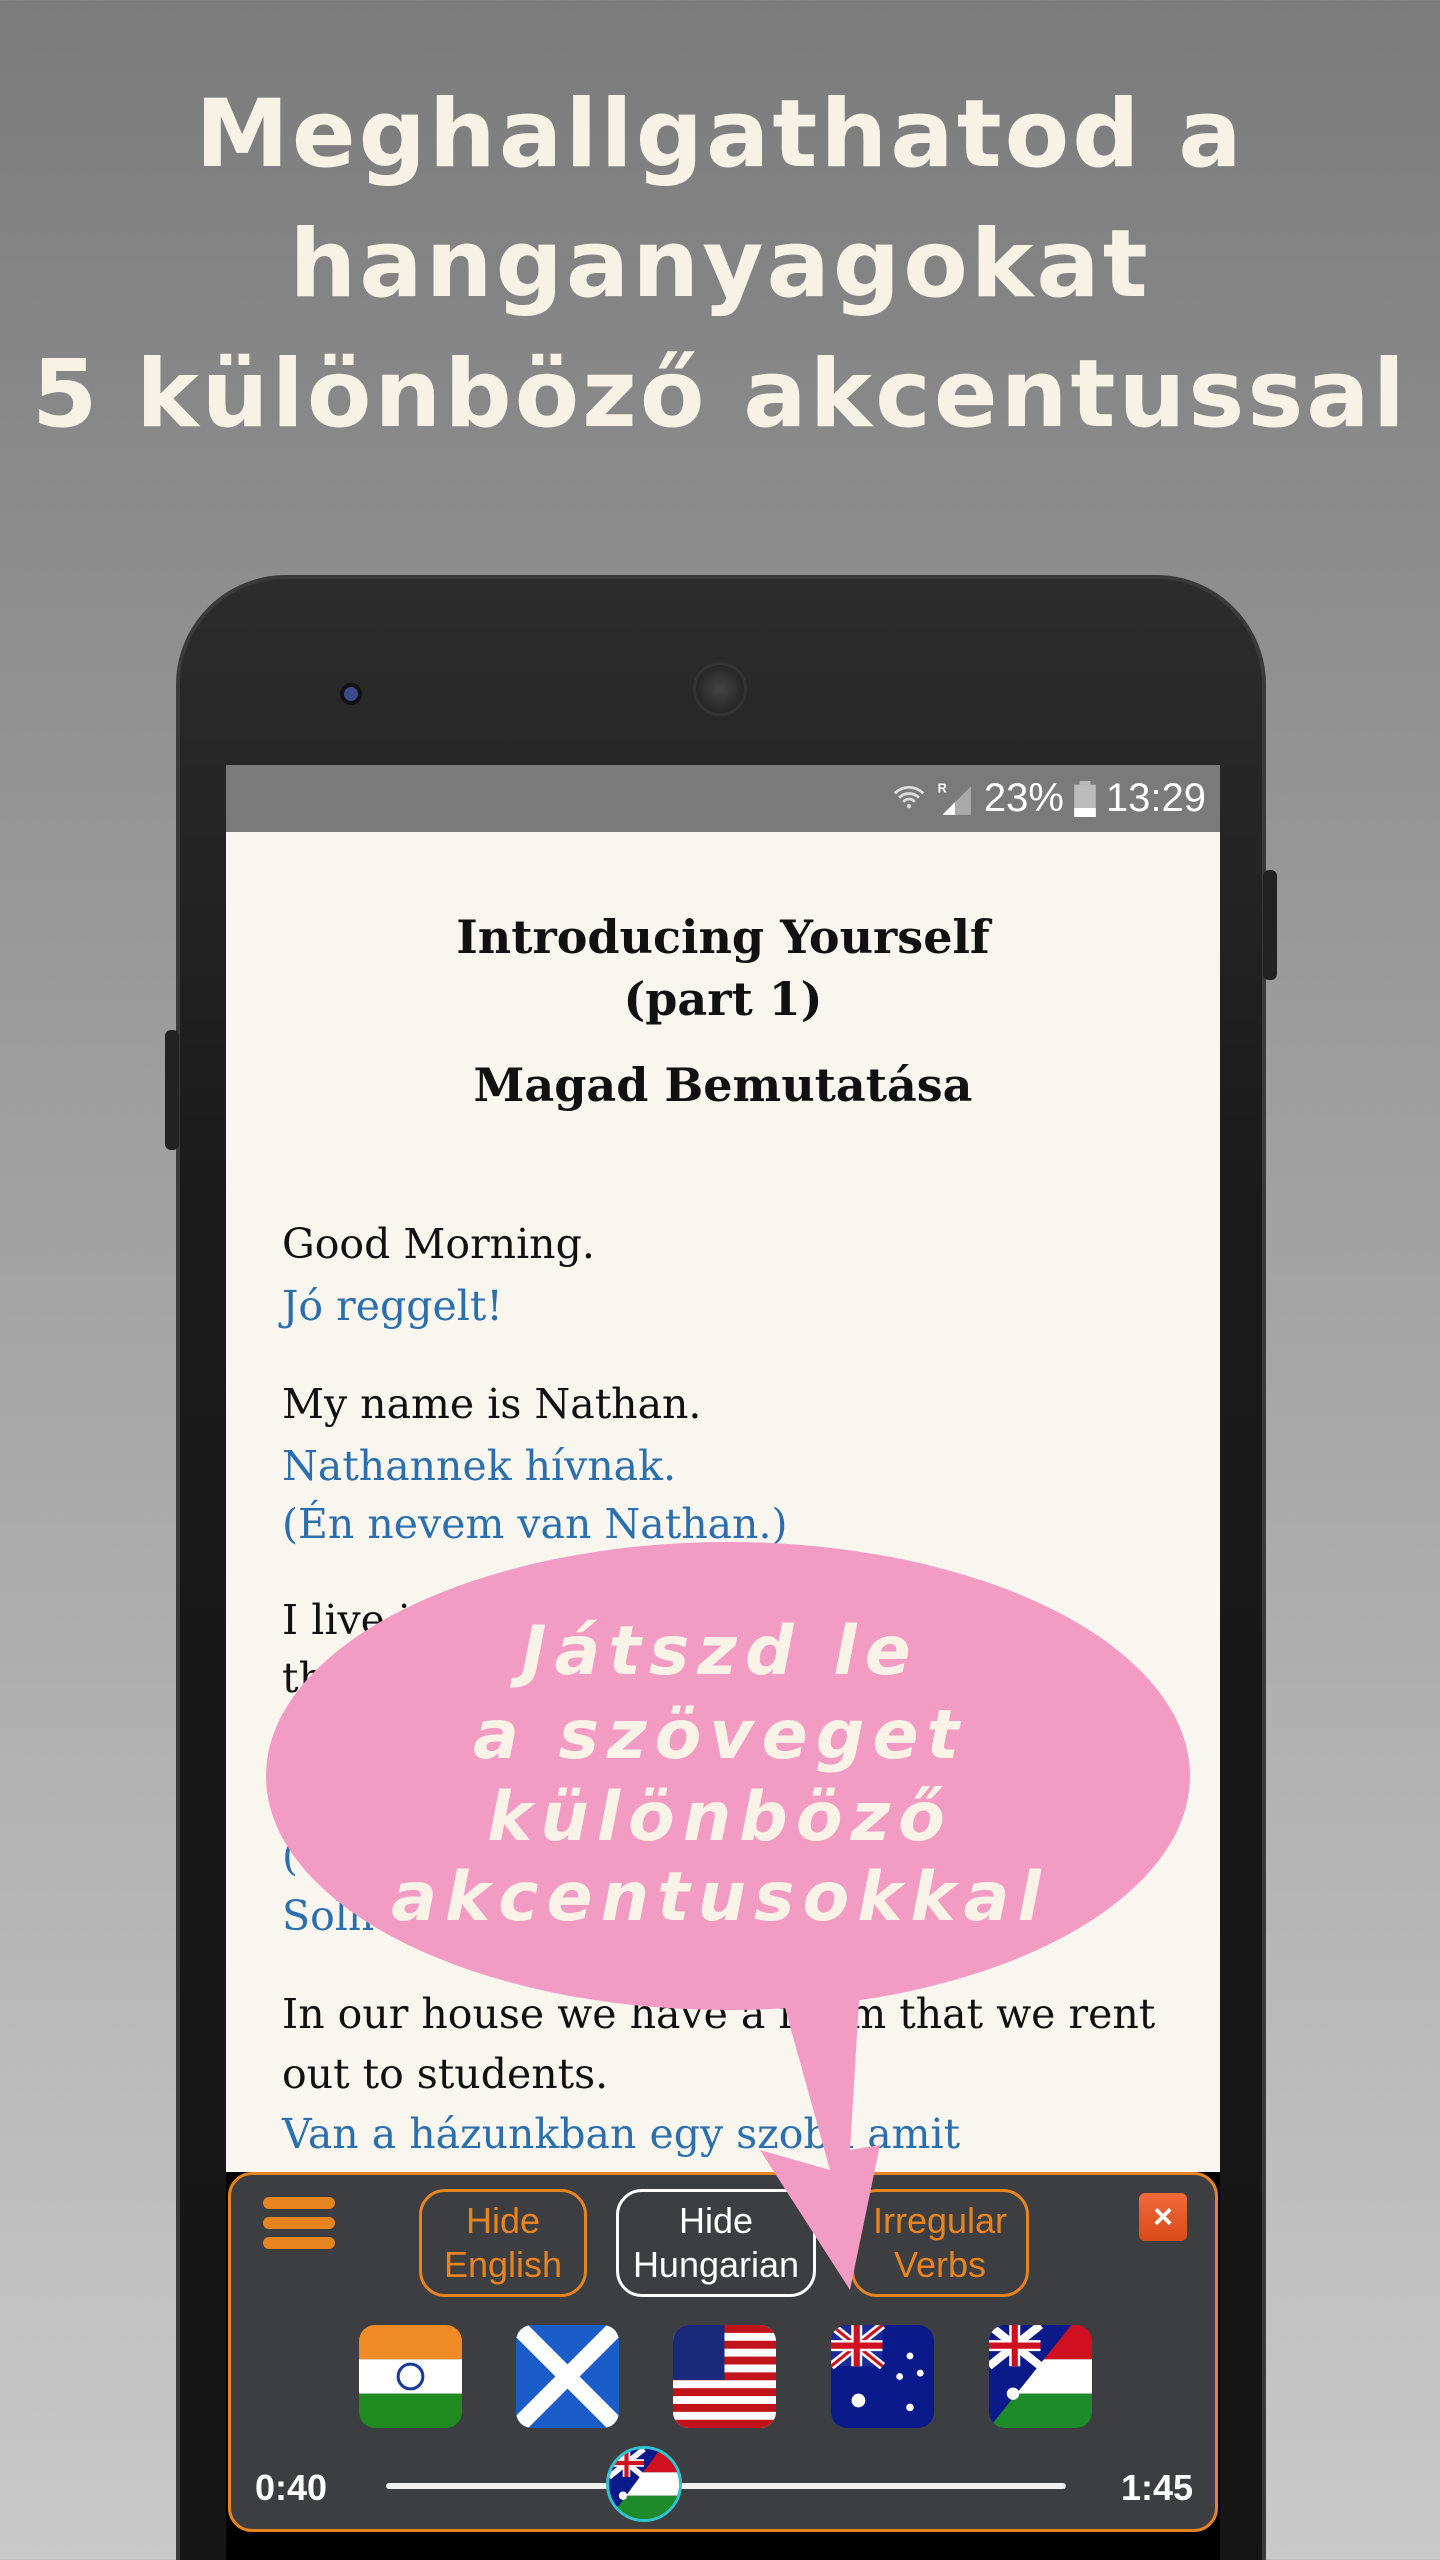 The height and width of the screenshot is (2560, 1440). What do you see at coordinates (1040, 2376) in the screenshot?
I see `australia-hungary-flag-icon` at bounding box center [1040, 2376].